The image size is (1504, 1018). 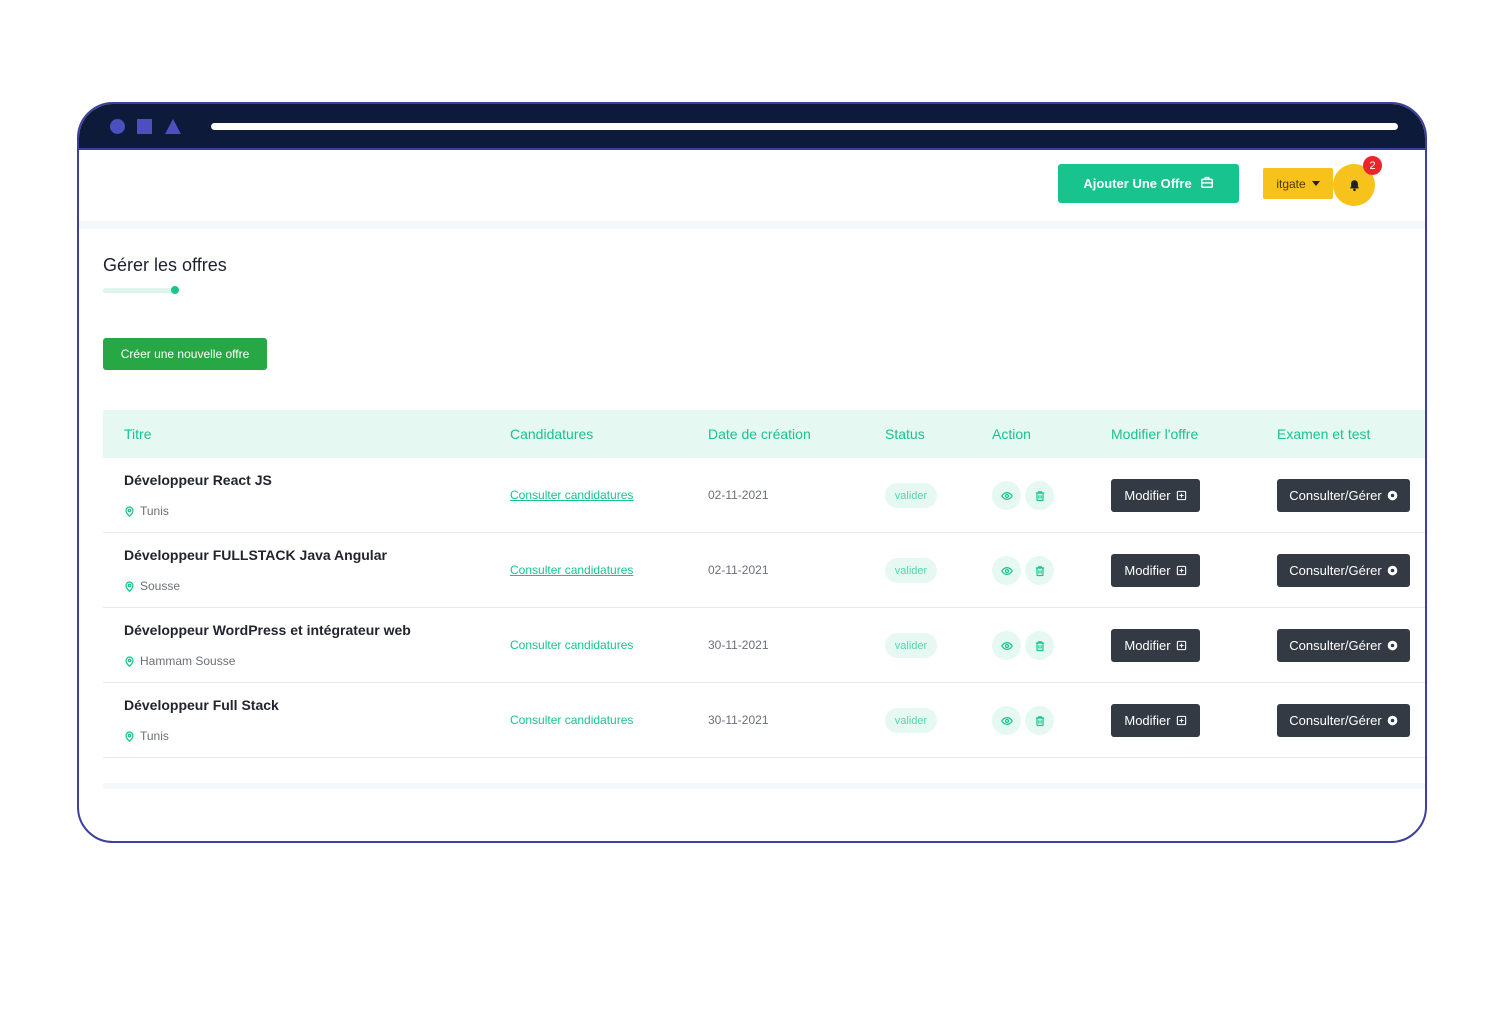 What do you see at coordinates (1155, 434) in the screenshot?
I see `column-header-edit-offer: Modifier l'offre` at bounding box center [1155, 434].